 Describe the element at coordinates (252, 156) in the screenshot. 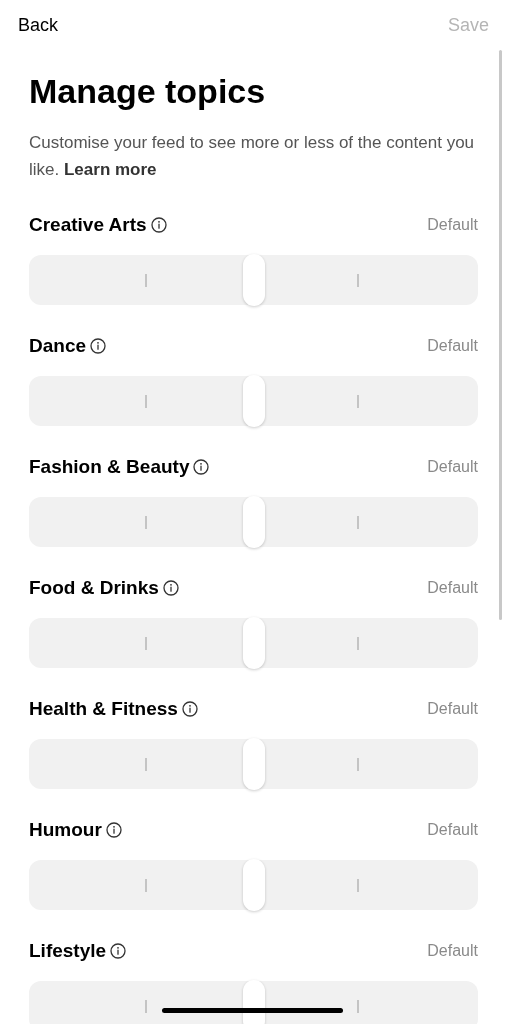

I see `description: Customise your feed to see more or less of the content you like. Learn more` at that location.